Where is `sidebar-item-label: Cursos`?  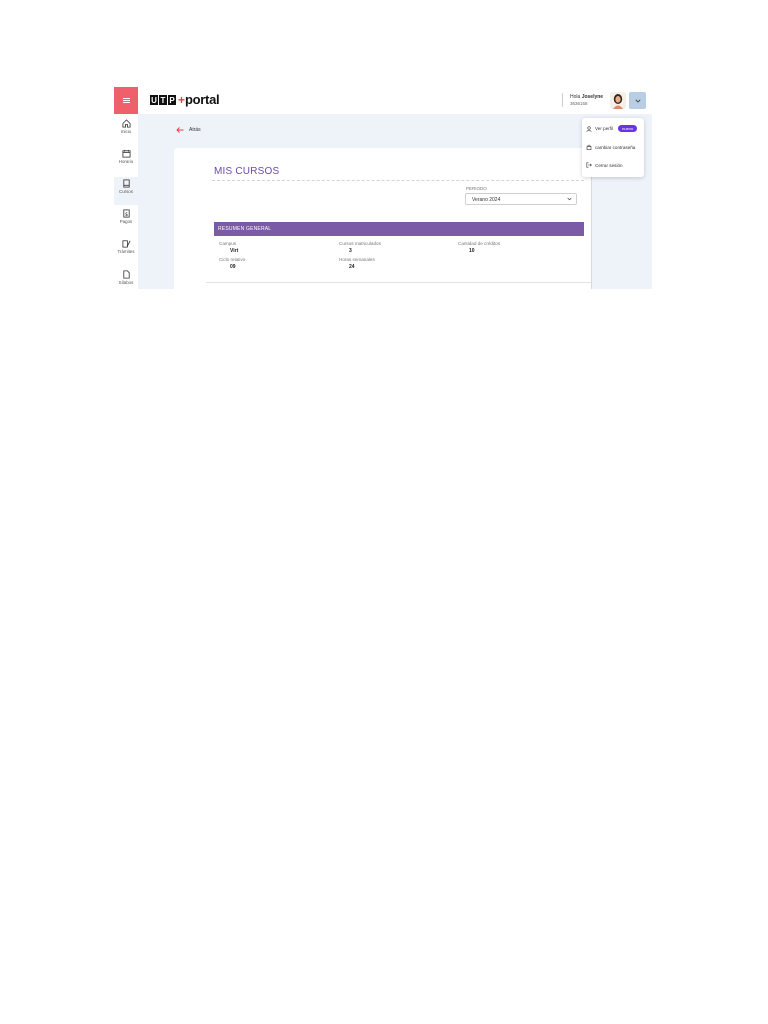
sidebar-item-label: Cursos is located at coordinates (126, 191).